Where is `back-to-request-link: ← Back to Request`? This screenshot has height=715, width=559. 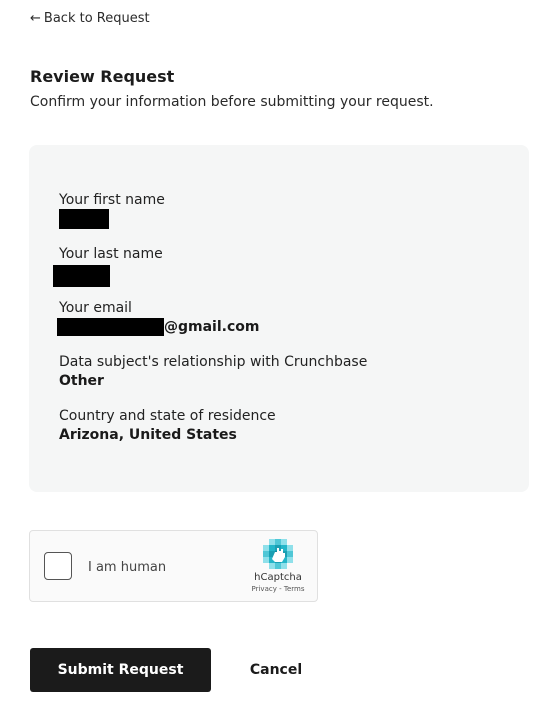
back-to-request-link: ← Back to Request is located at coordinates (90, 18).